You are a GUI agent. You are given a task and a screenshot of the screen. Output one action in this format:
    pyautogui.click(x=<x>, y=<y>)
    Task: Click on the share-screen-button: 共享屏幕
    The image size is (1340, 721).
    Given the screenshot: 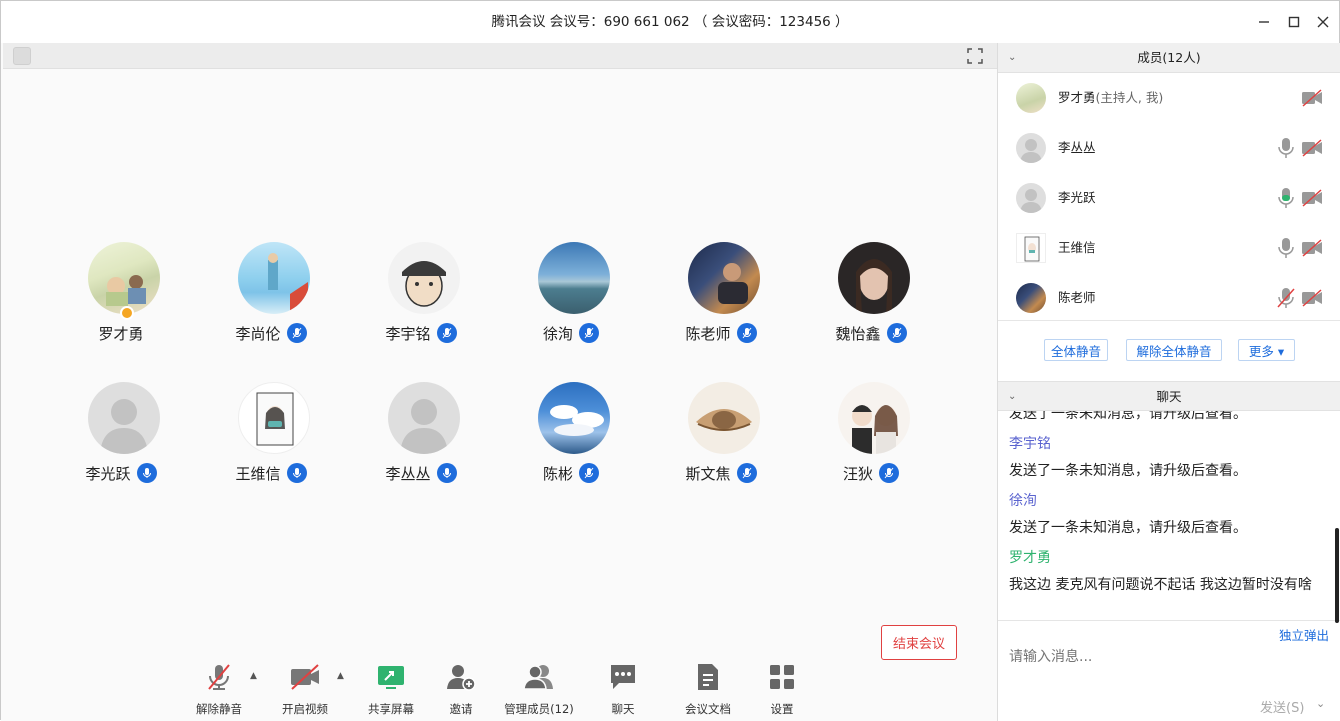 What is the action you would take?
    pyautogui.click(x=391, y=690)
    